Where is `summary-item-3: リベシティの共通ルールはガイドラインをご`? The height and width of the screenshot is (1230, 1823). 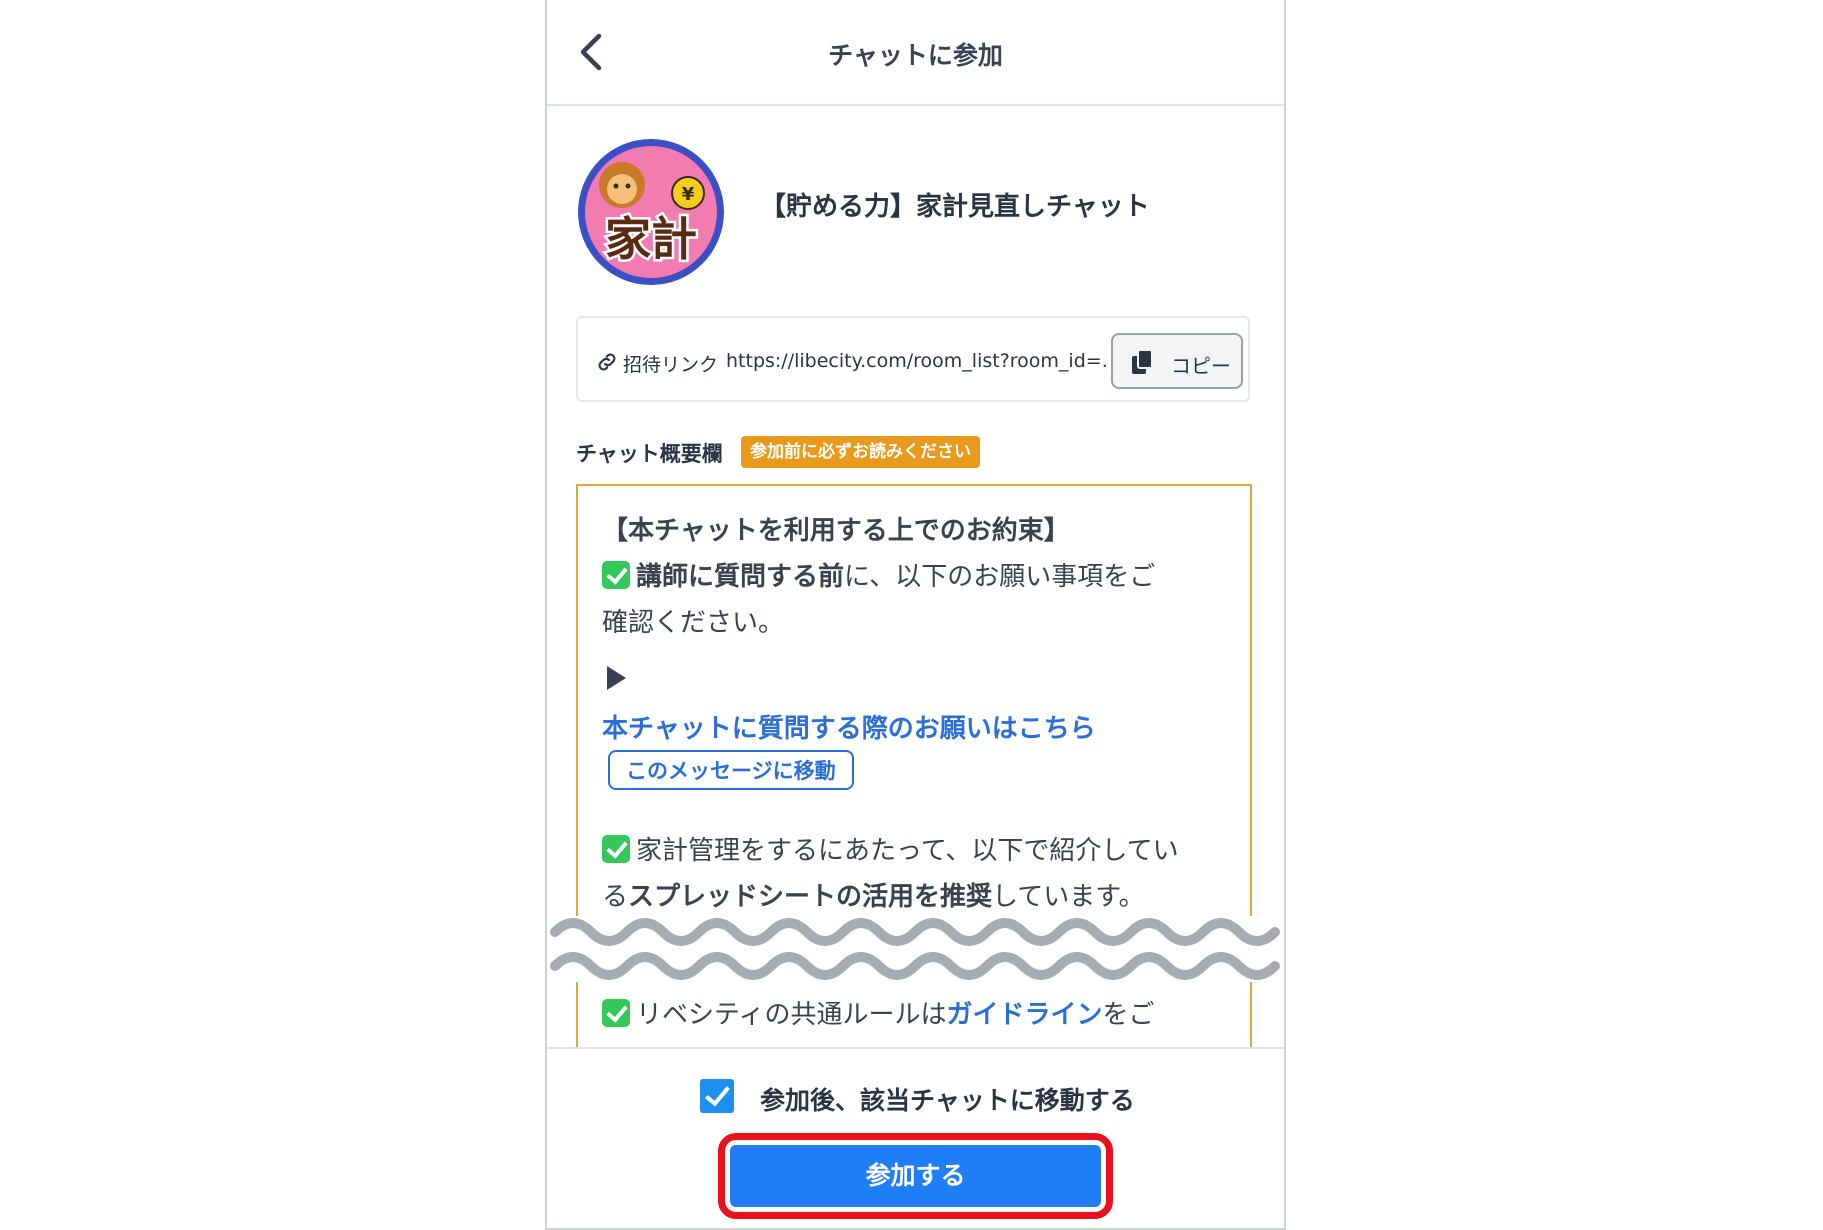 summary-item-3: リベシティの共通ルールはガイドラインをご is located at coordinates (878, 1012).